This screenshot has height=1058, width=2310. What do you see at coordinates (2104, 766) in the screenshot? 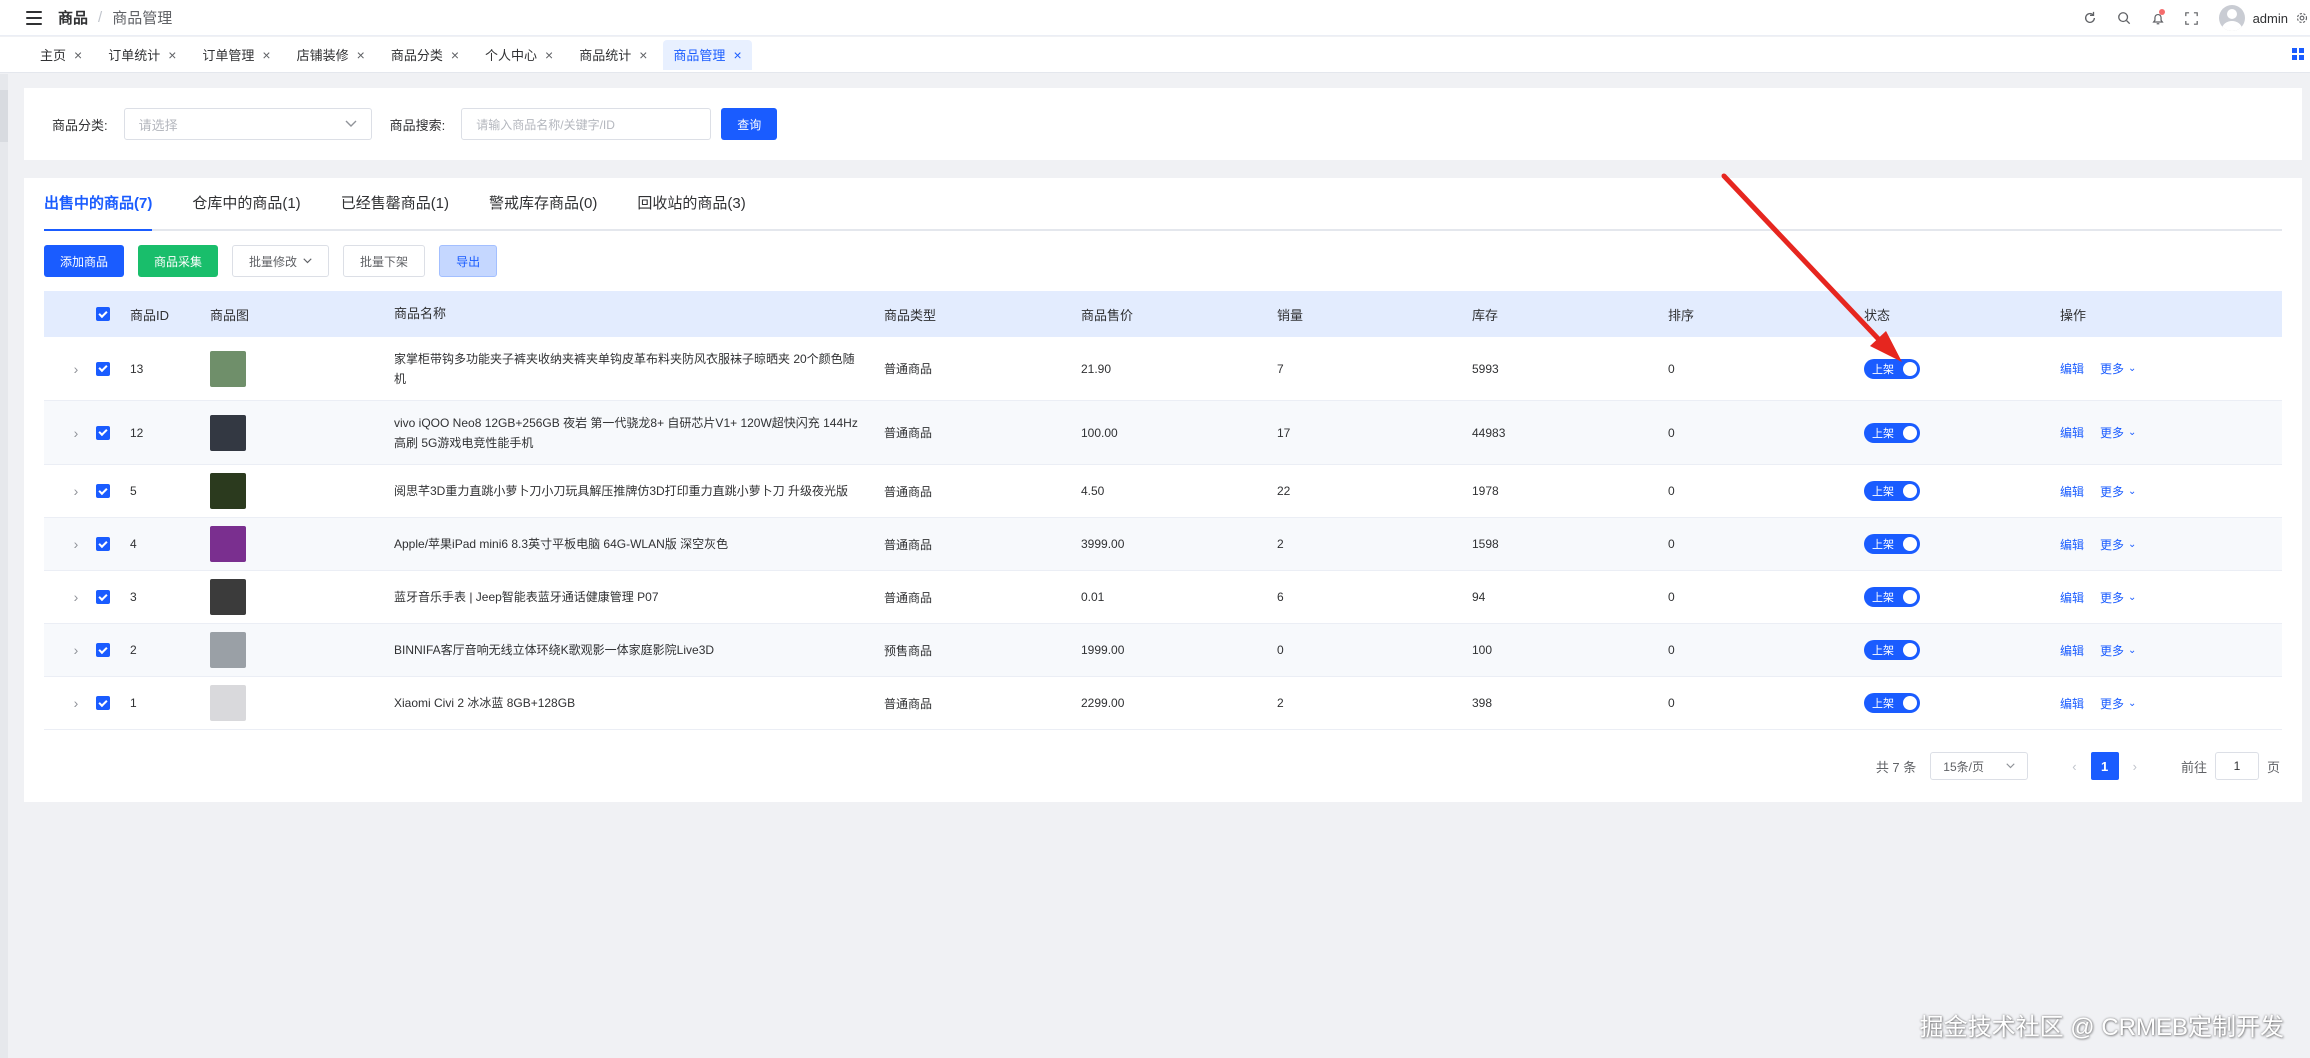
I see `page-number-current: 1` at bounding box center [2104, 766].